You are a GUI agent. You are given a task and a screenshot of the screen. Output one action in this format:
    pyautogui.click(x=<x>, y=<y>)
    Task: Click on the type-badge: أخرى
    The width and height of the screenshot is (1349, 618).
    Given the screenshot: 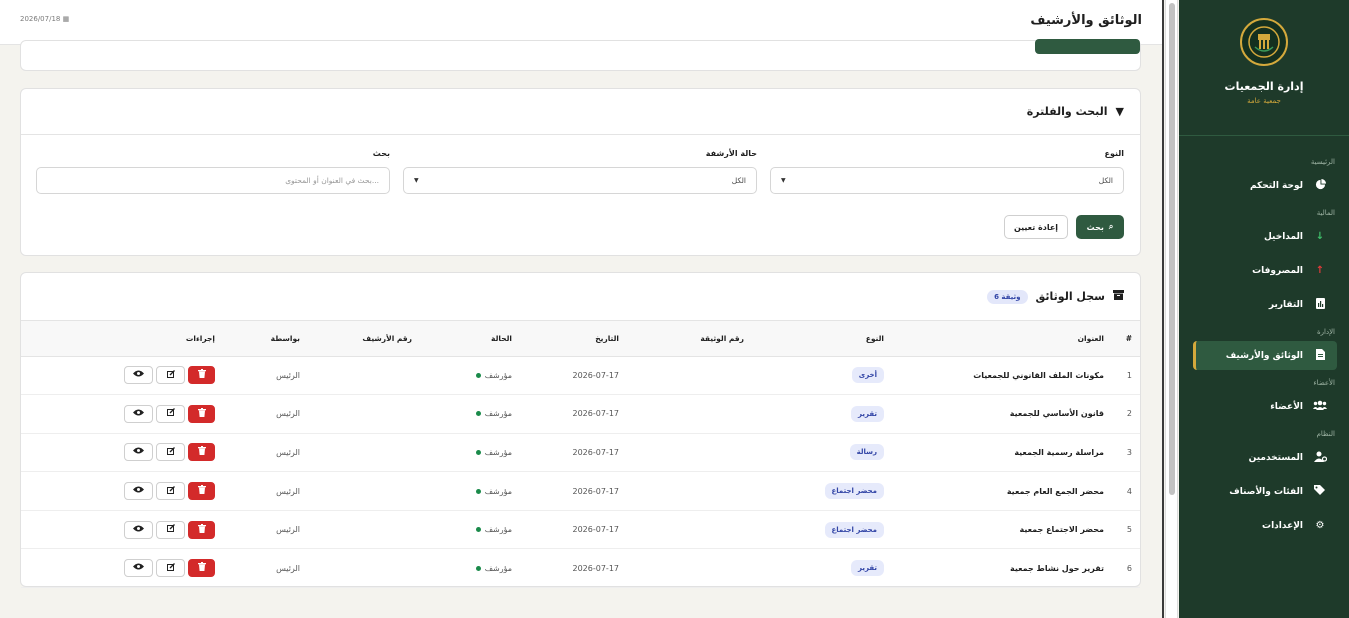 What is the action you would take?
    pyautogui.click(x=867, y=375)
    